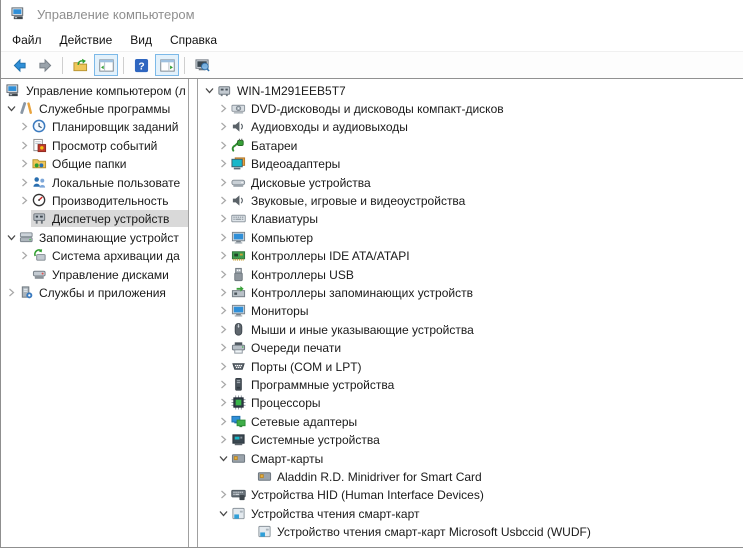 This screenshot has height=548, width=743. I want to click on menu-item: Вид, so click(141, 40).